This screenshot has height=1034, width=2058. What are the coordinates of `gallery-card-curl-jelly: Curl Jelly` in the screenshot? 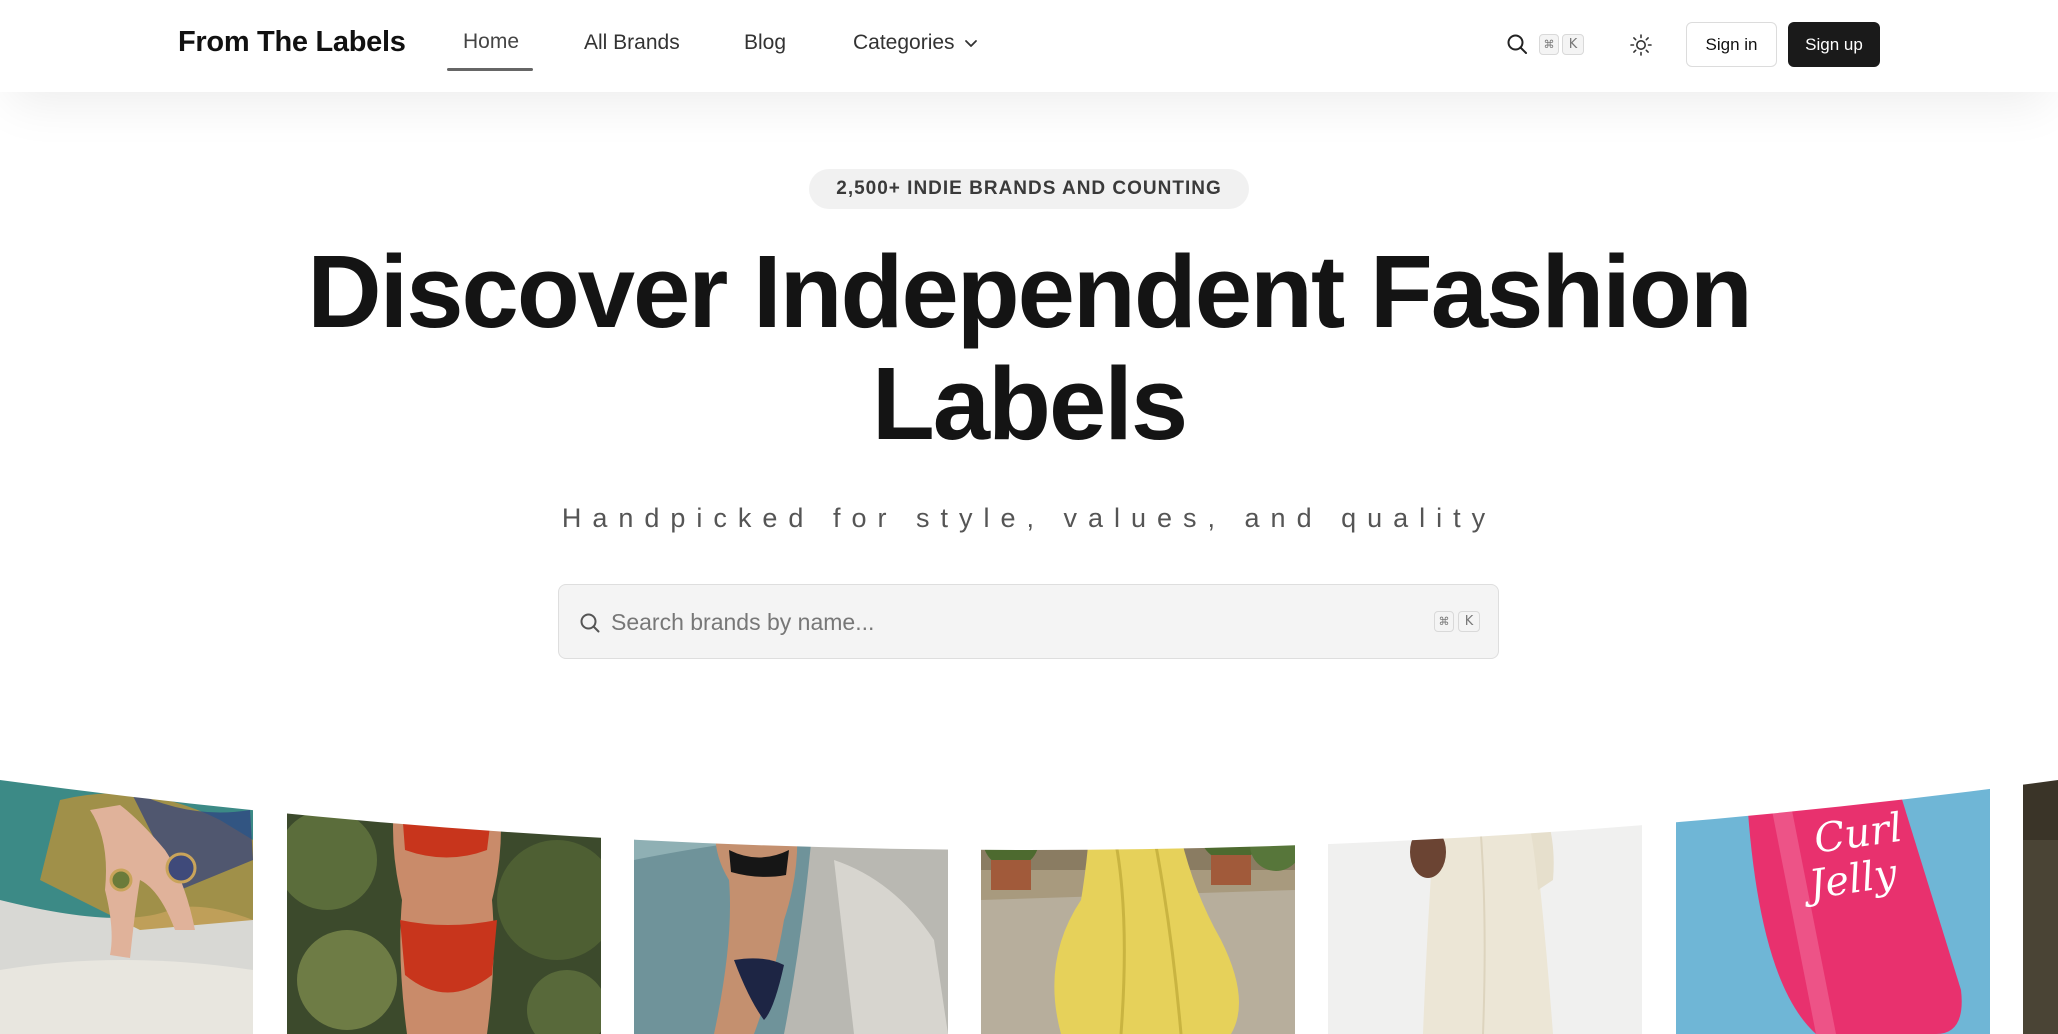 It's located at (1833, 907).